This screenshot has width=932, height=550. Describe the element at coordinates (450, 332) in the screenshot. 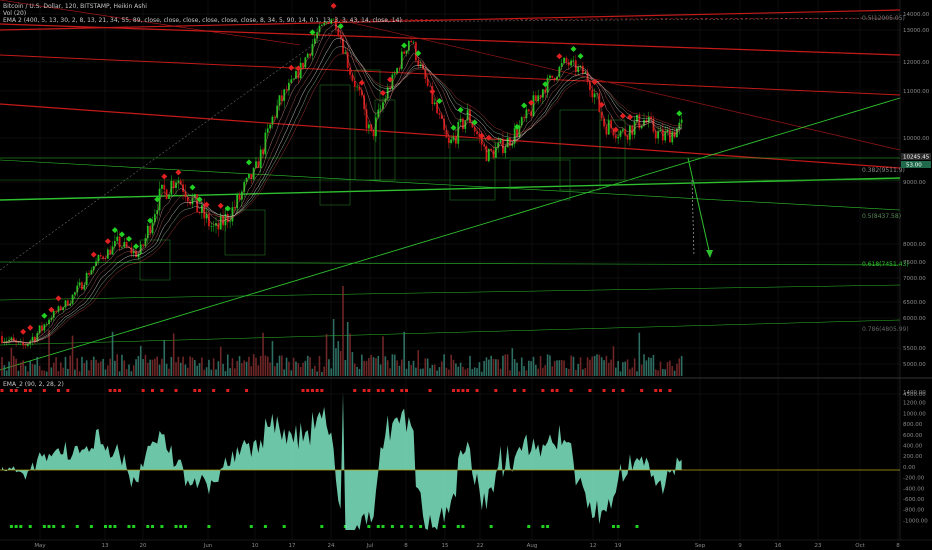

I see `trendline` at that location.